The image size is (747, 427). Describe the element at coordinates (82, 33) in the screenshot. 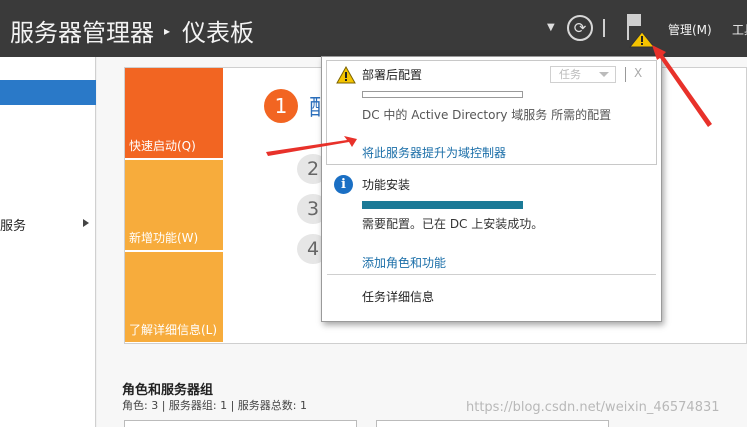

I see `app-name: 服务器管理器` at that location.